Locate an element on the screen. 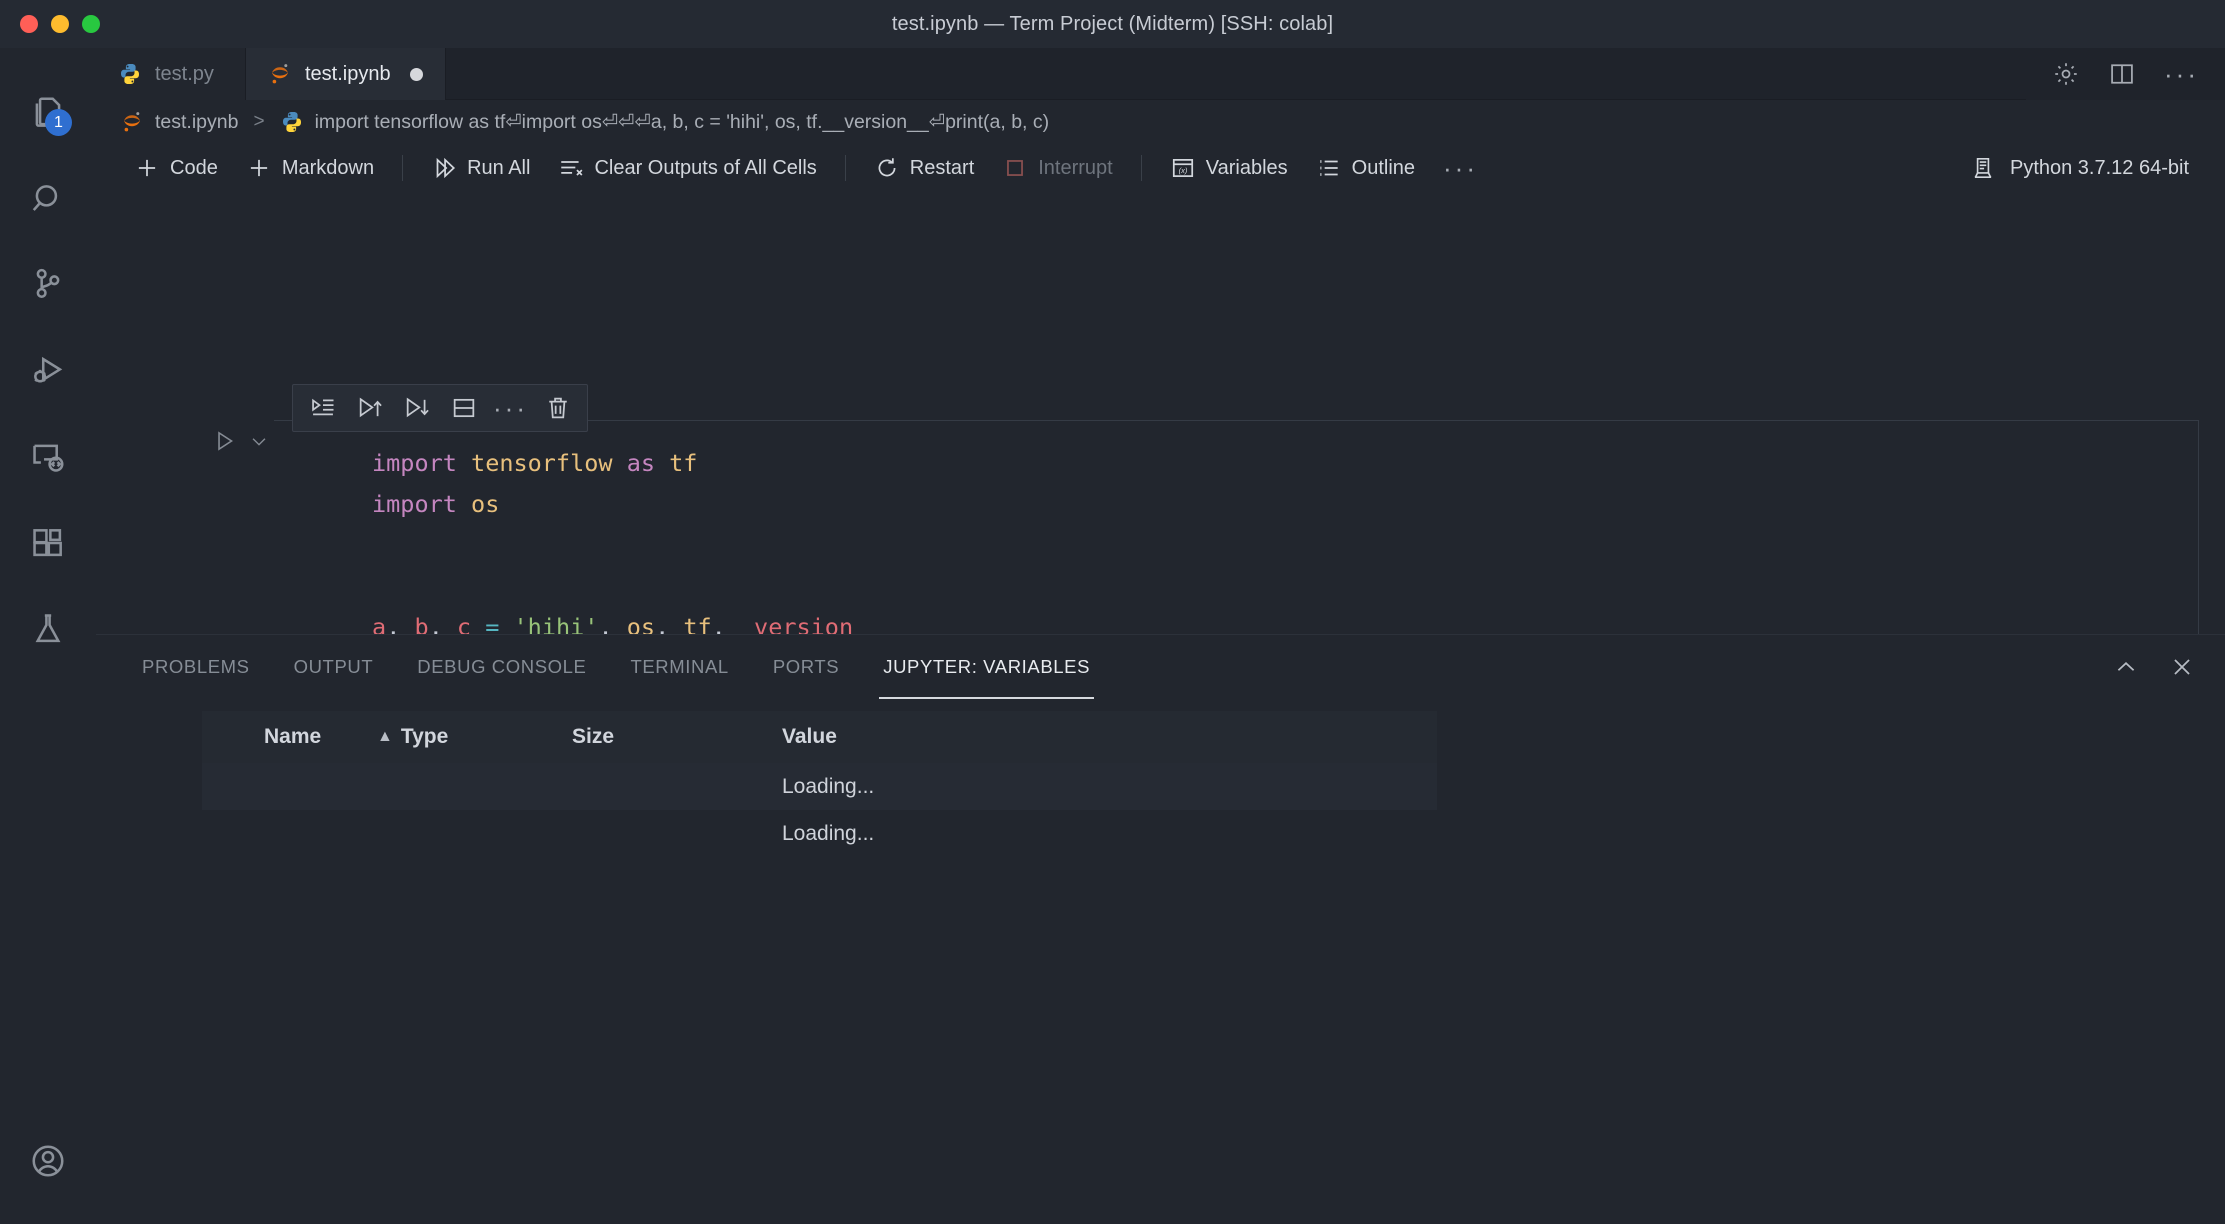  sidebar-item-extensions is located at coordinates (48, 543).